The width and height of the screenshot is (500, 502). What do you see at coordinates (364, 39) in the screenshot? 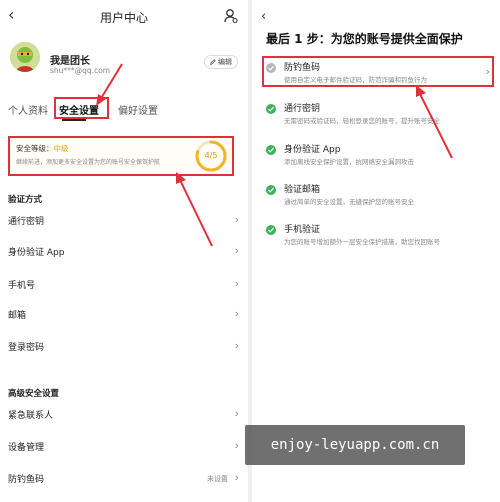
I see `checklist-title: 最后 1 步：为您的账号提供全面保护` at bounding box center [364, 39].